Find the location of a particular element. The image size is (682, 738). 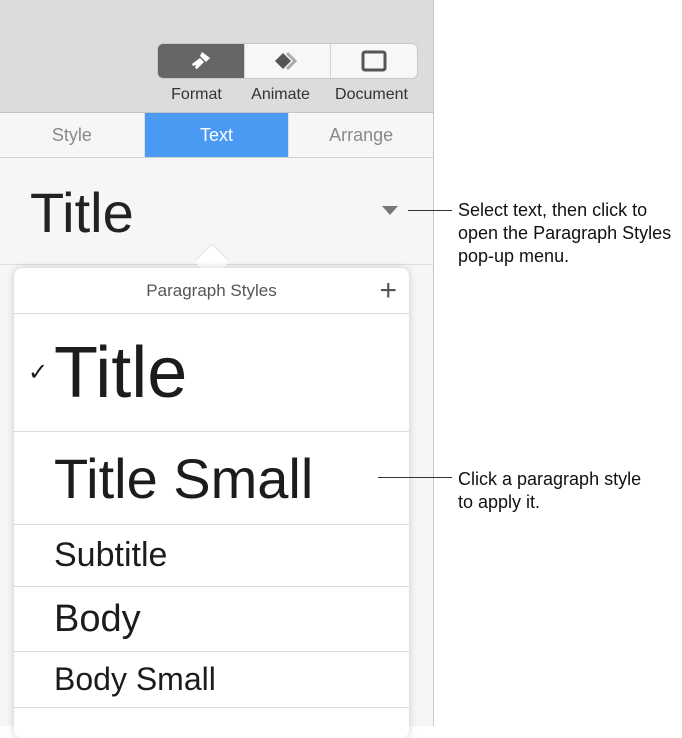

style-item-body: Body is located at coordinates (211, 619).